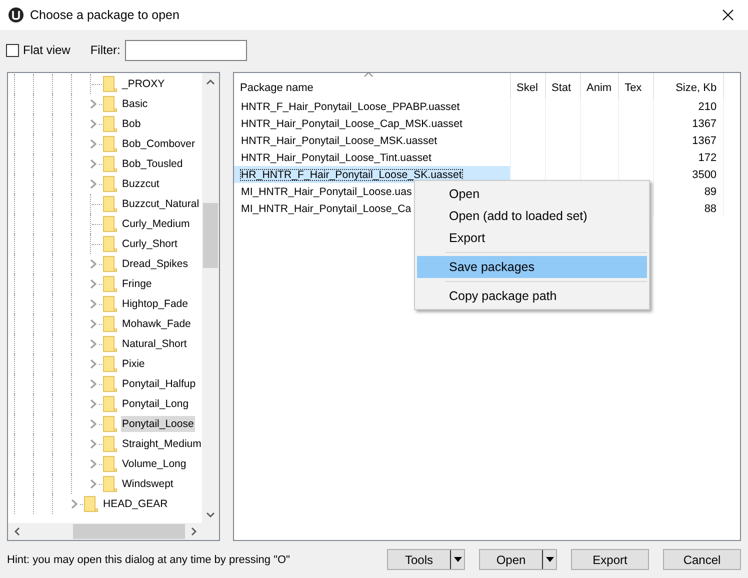 The image size is (748, 578). What do you see at coordinates (426, 559) in the screenshot?
I see `dialog-button: Tools` at bounding box center [426, 559].